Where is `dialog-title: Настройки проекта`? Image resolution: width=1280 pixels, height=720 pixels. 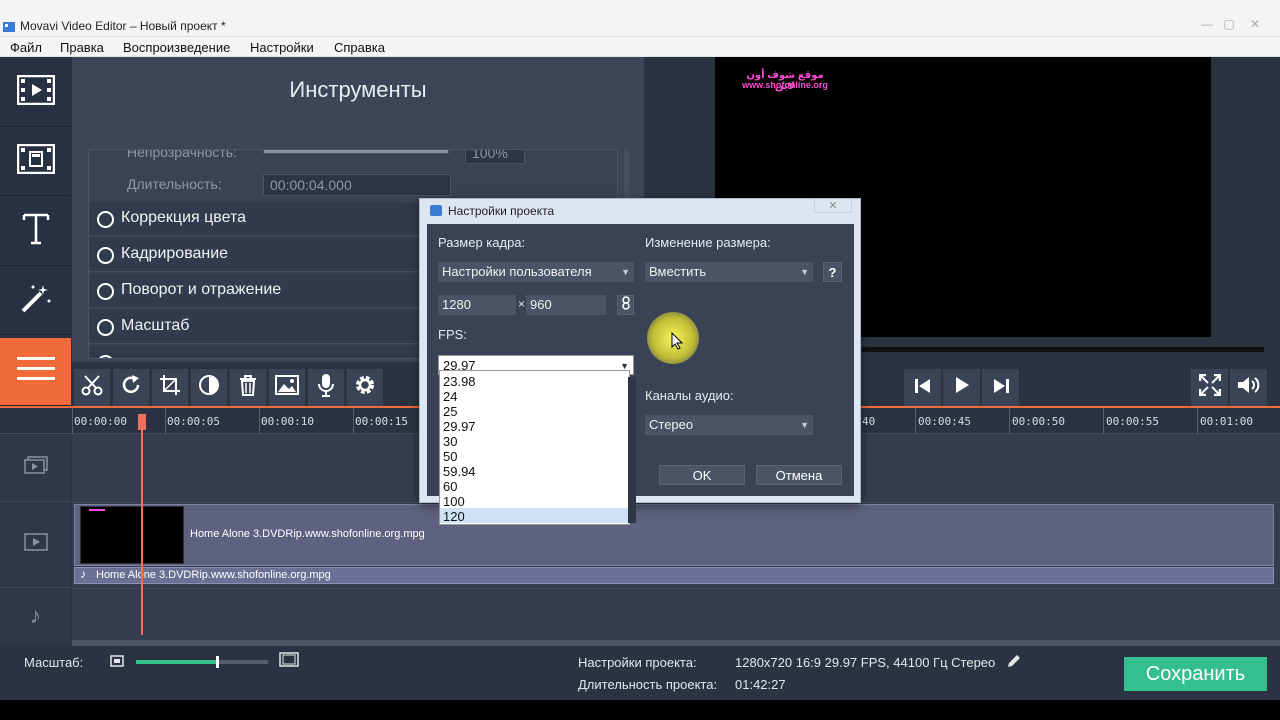 dialog-title: Настройки проекта is located at coordinates (501, 211).